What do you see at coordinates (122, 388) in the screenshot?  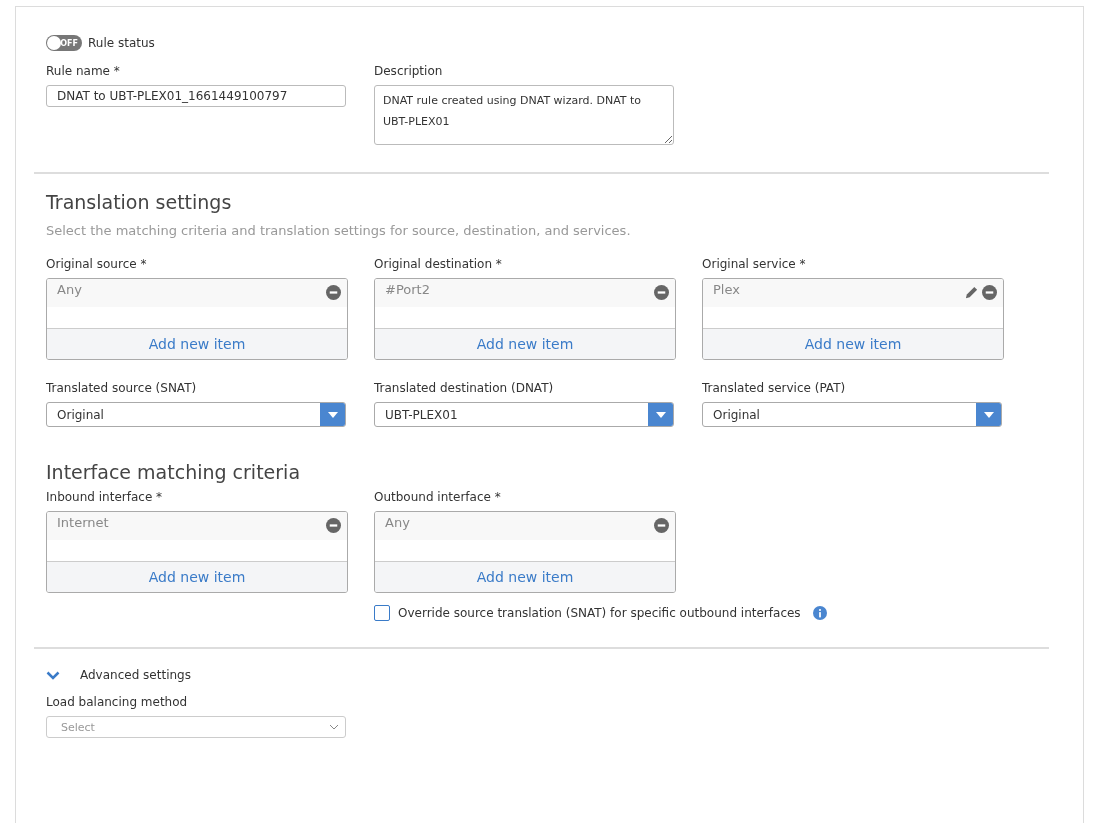 I see `field-label: Translated source (SNAT)` at bounding box center [122, 388].